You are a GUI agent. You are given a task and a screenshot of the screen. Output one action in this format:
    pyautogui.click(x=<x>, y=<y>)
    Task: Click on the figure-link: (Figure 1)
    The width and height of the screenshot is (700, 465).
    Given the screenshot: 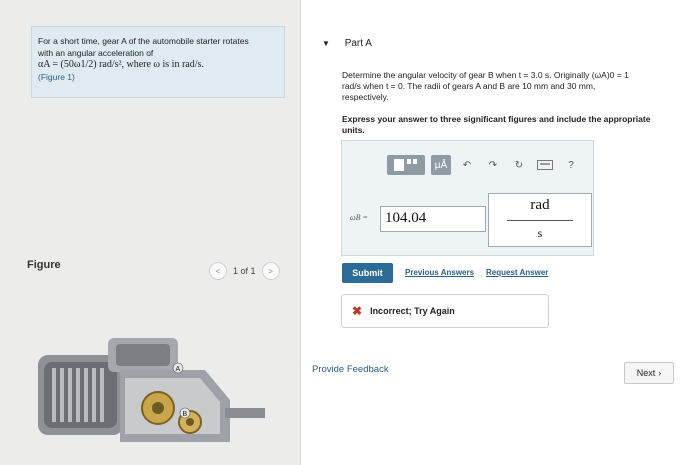 What is the action you would take?
    pyautogui.click(x=158, y=77)
    